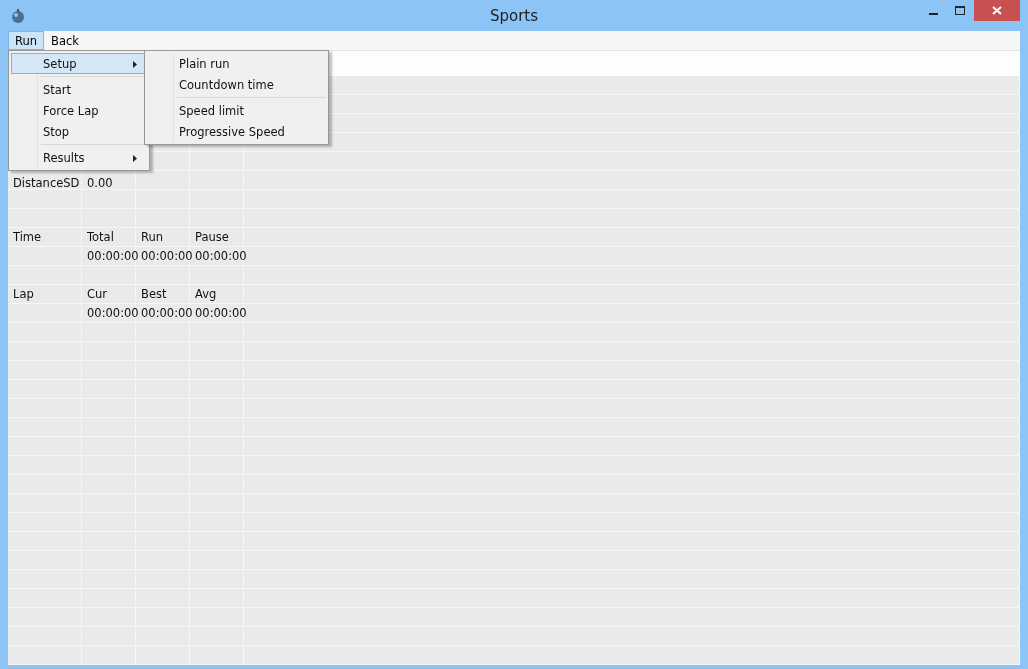 This screenshot has height=669, width=1028. I want to click on menu-item: Start, so click(79, 89).